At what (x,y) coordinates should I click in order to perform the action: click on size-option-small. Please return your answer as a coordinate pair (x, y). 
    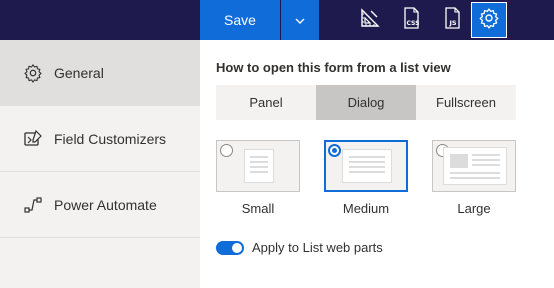
    Looking at the image, I should click on (258, 166).